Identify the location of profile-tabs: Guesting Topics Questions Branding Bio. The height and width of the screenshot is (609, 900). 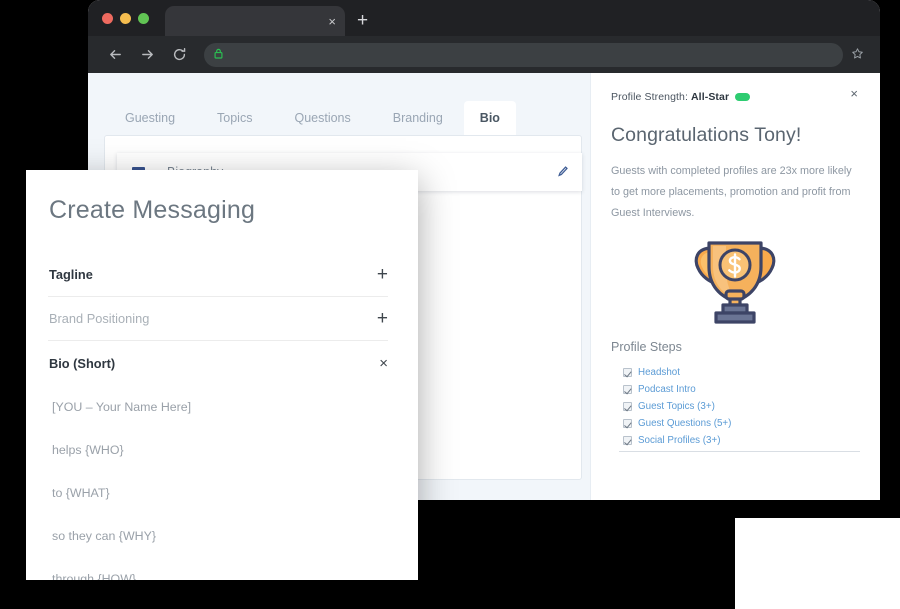
(310, 116).